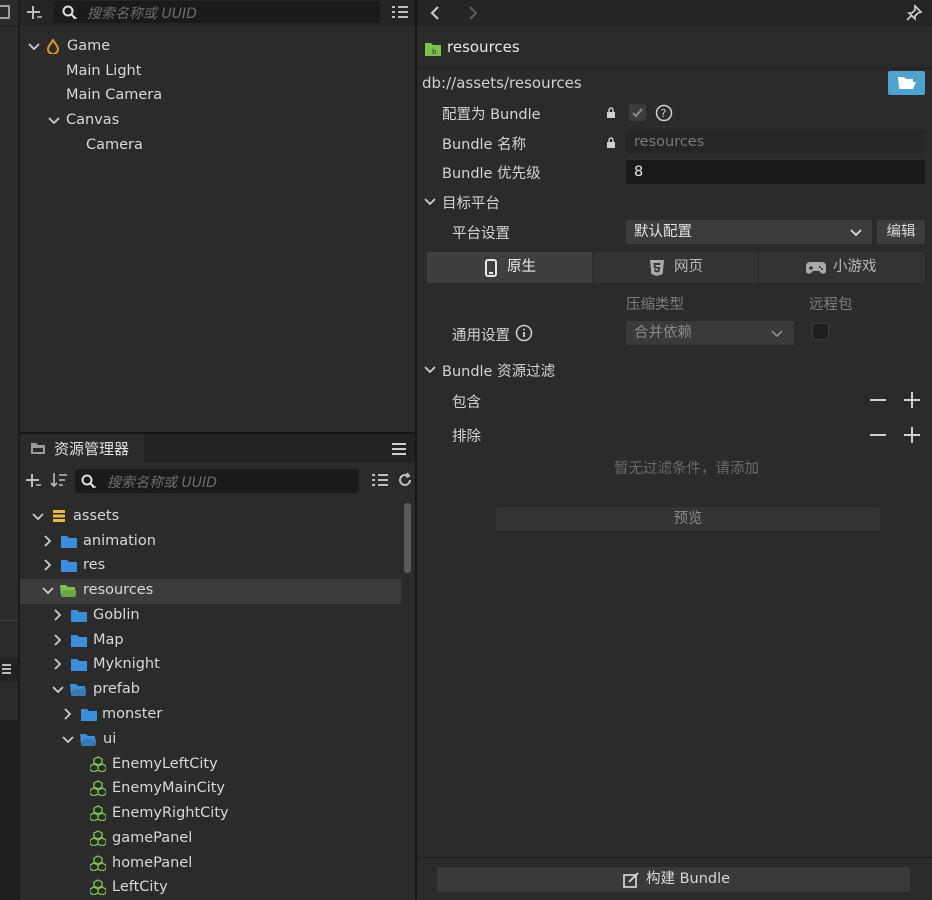  Describe the element at coordinates (521, 267) in the screenshot. I see `tab-label: 原生` at that location.